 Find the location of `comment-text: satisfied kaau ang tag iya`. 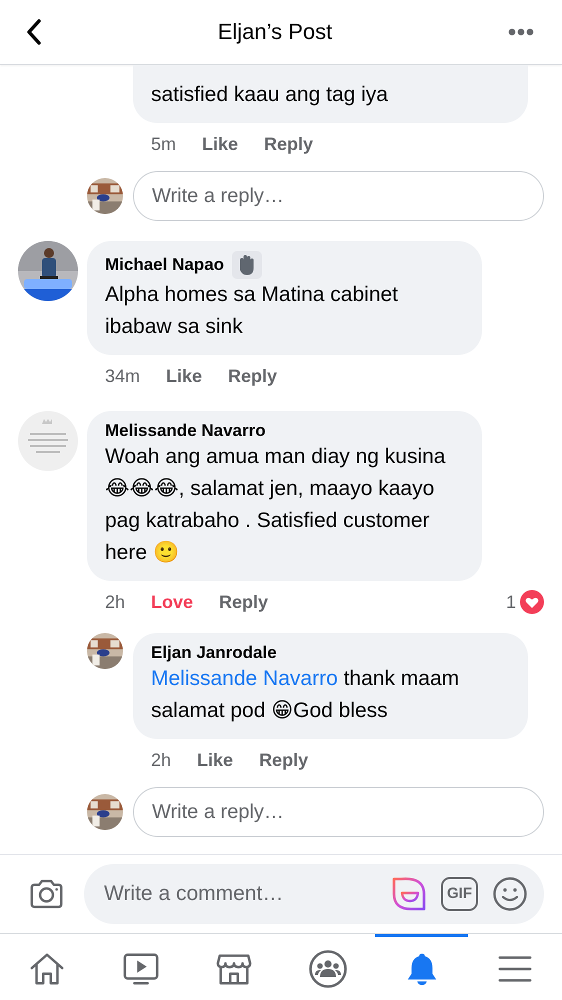

comment-text: satisfied kaau ang tag iya is located at coordinates (270, 95).